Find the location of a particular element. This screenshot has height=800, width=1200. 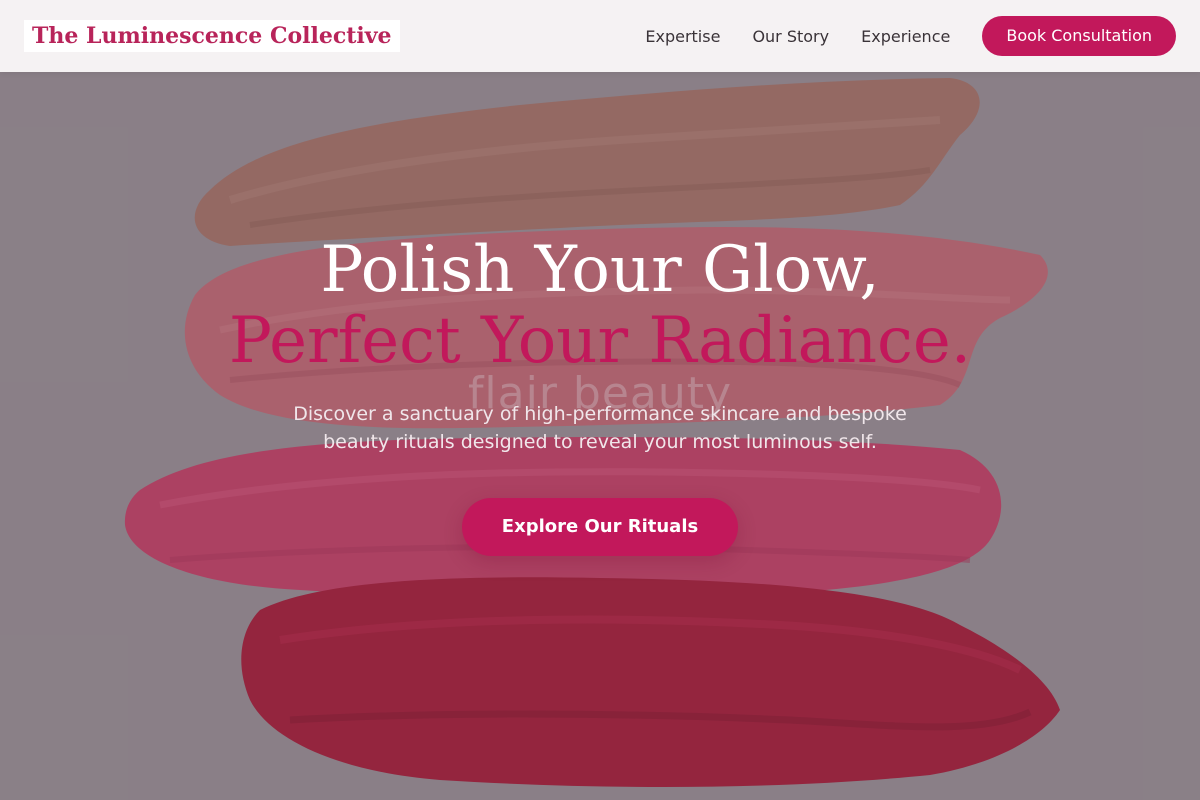

brand-logo: The Luminescence Collective is located at coordinates (212, 36).